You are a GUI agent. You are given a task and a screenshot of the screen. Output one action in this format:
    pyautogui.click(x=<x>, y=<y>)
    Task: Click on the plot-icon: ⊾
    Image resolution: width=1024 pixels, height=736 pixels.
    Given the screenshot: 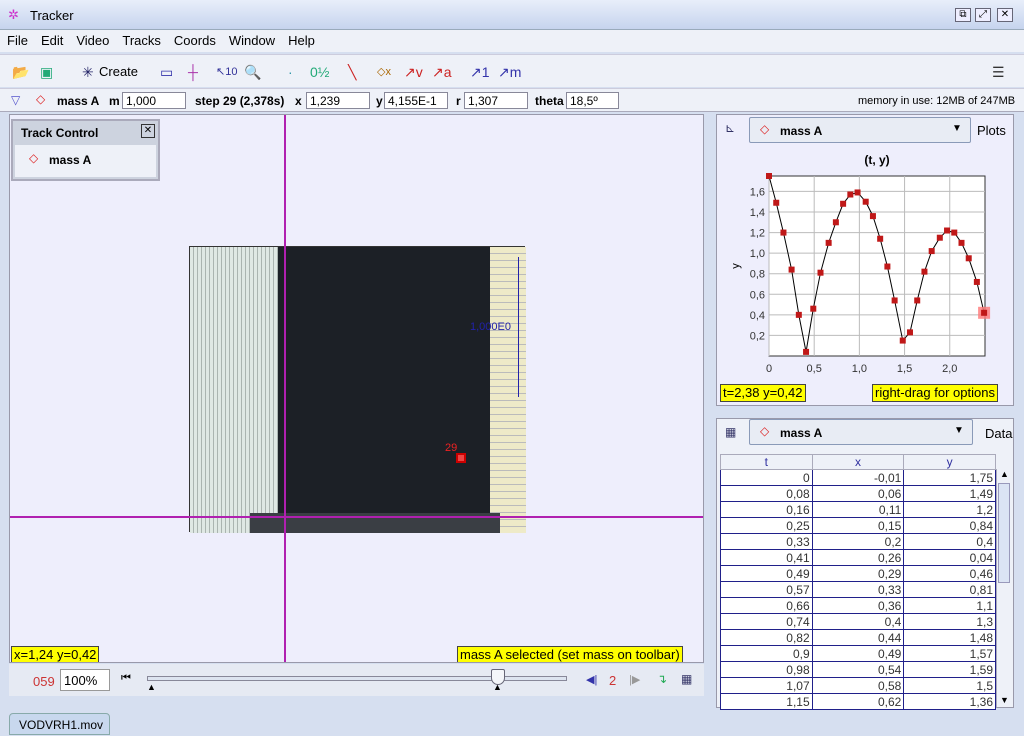 What is the action you would take?
    pyautogui.click(x=730, y=128)
    